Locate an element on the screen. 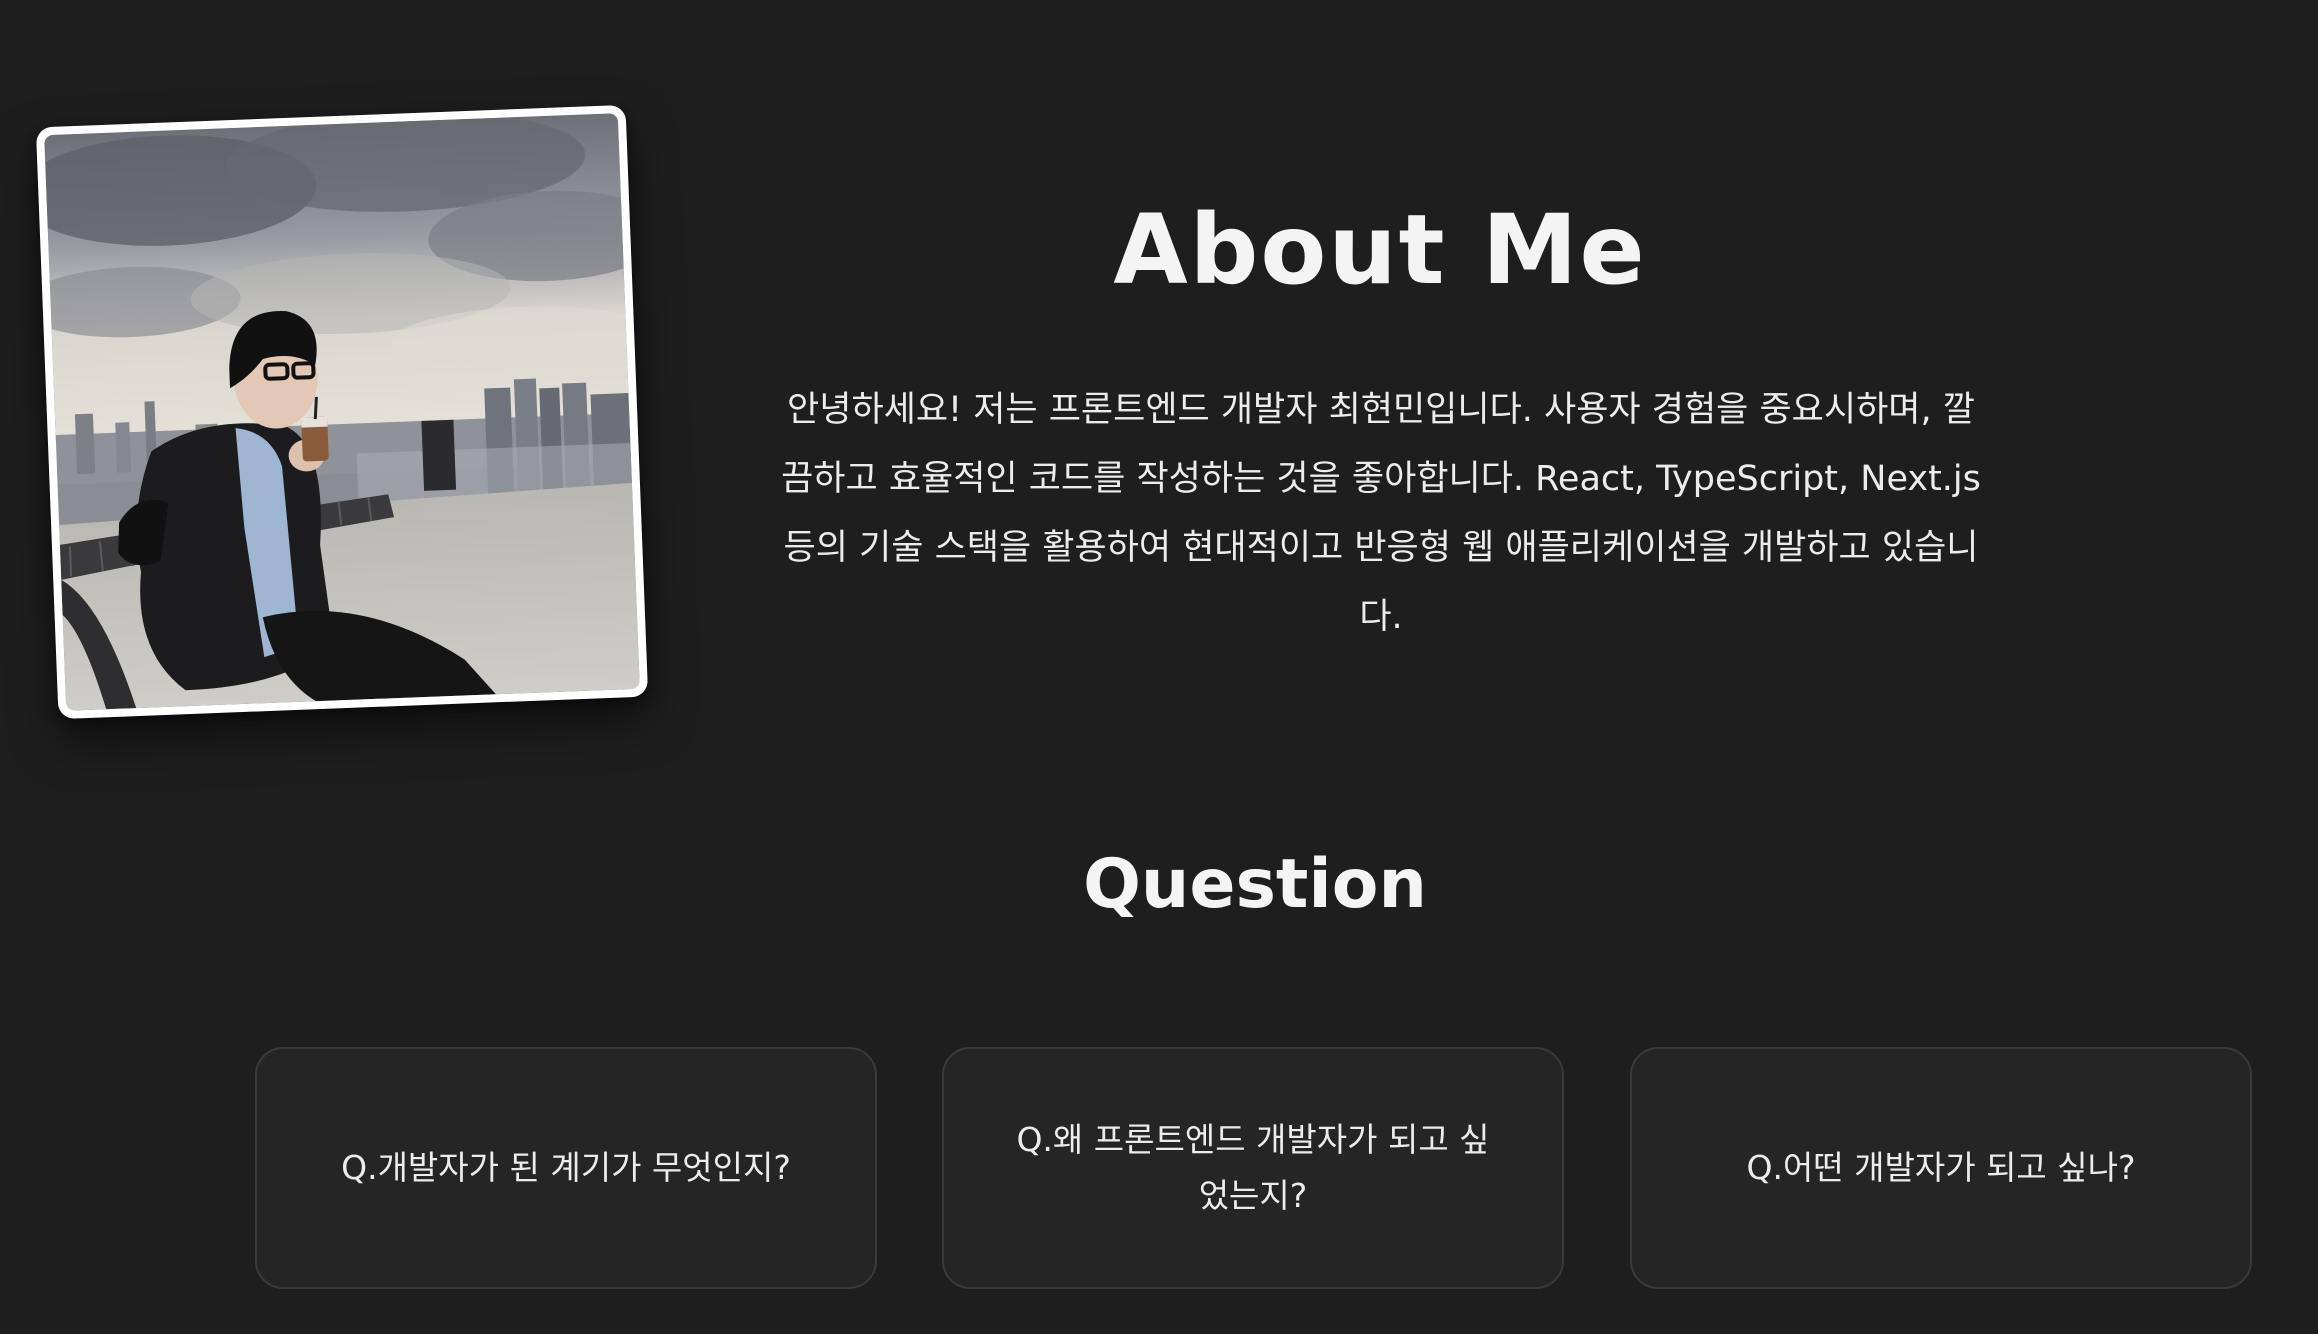  question-card-future-developer: Q.어떤 개발자가 되고 싶나? is located at coordinates (1941, 1168).